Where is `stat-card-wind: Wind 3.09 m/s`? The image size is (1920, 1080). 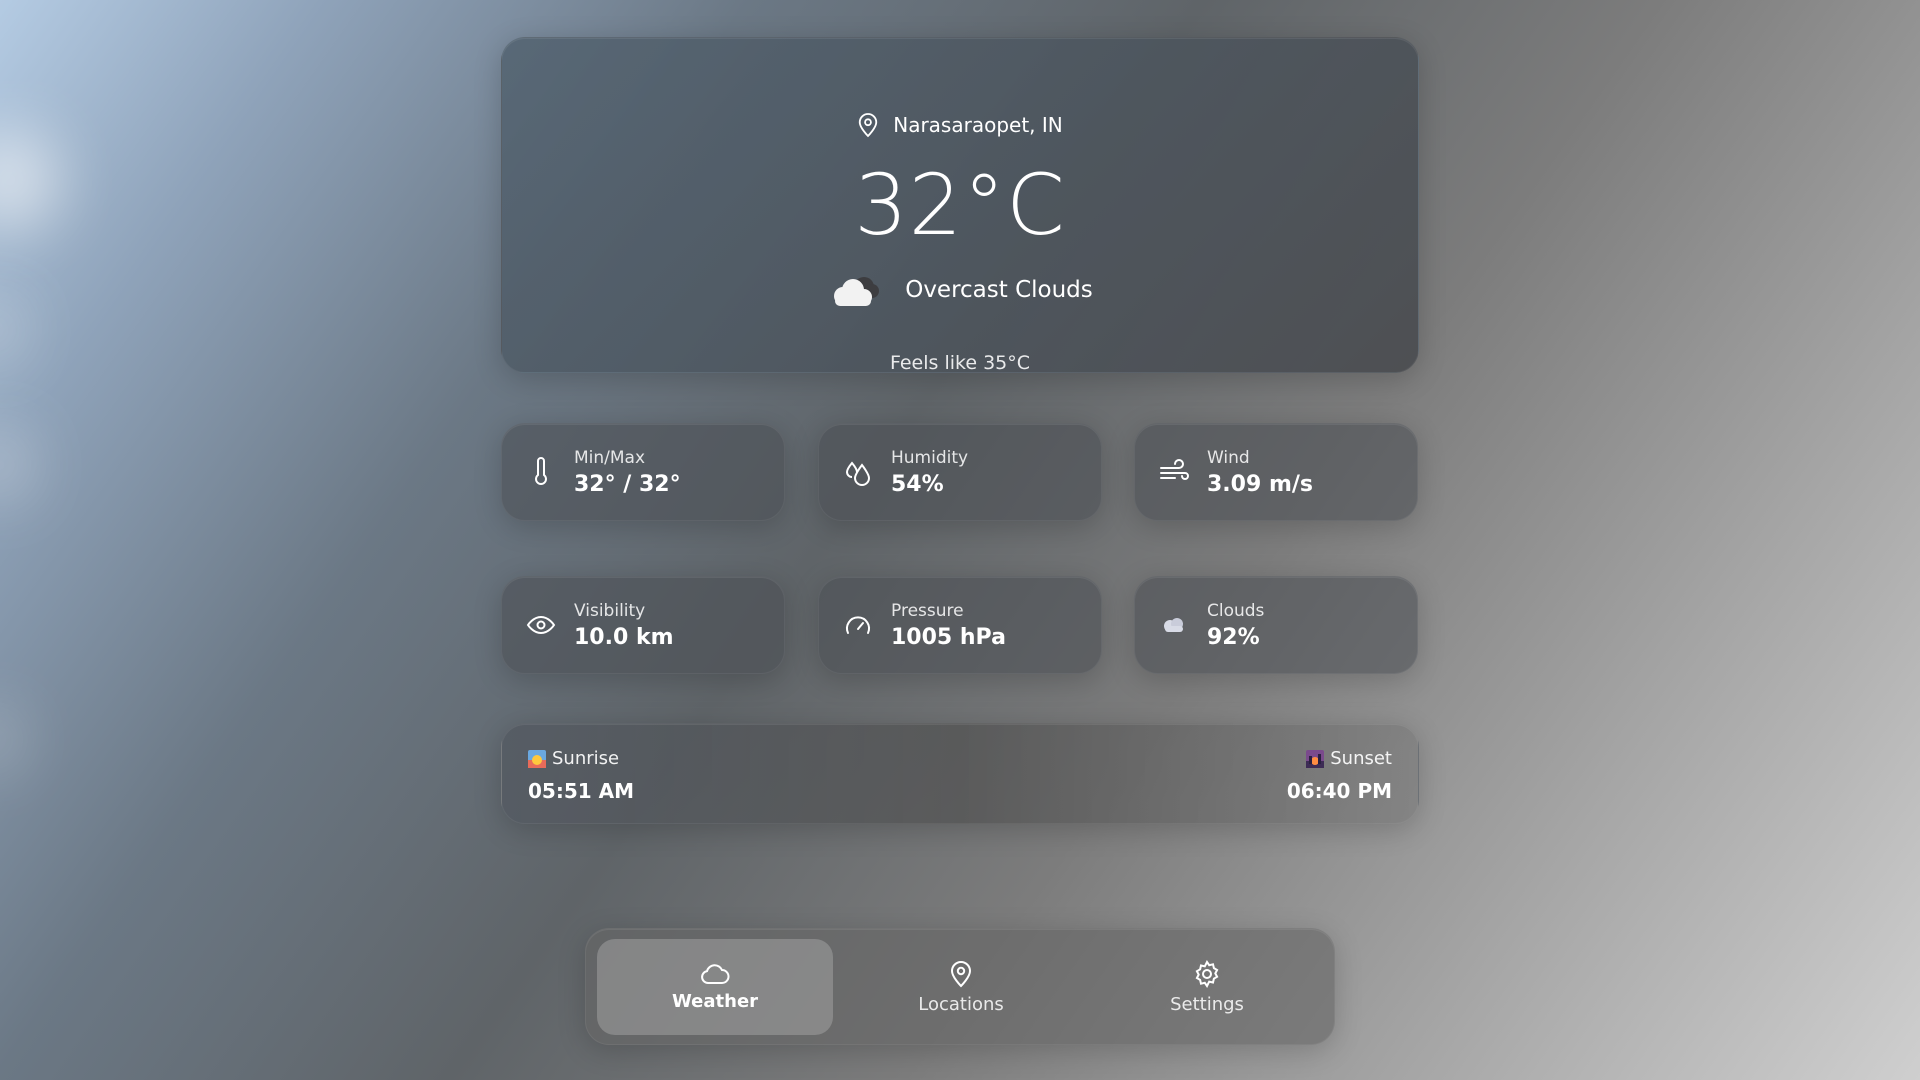 stat-card-wind: Wind 3.09 m/s is located at coordinates (1276, 472).